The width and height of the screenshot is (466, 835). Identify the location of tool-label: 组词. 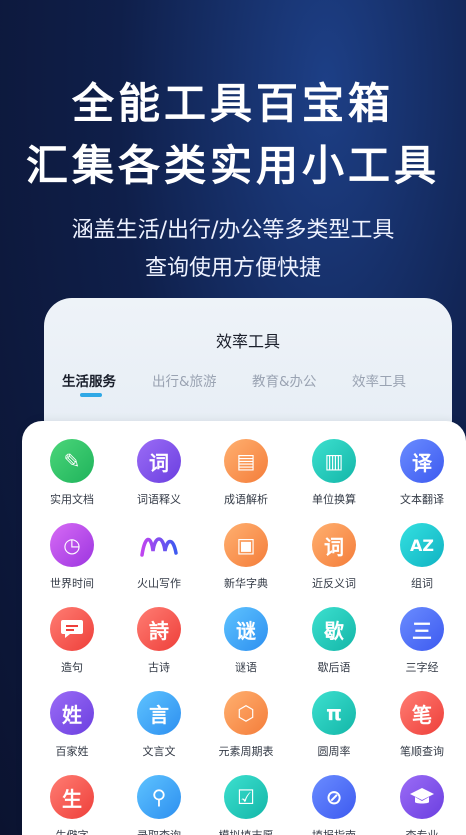
(422, 583).